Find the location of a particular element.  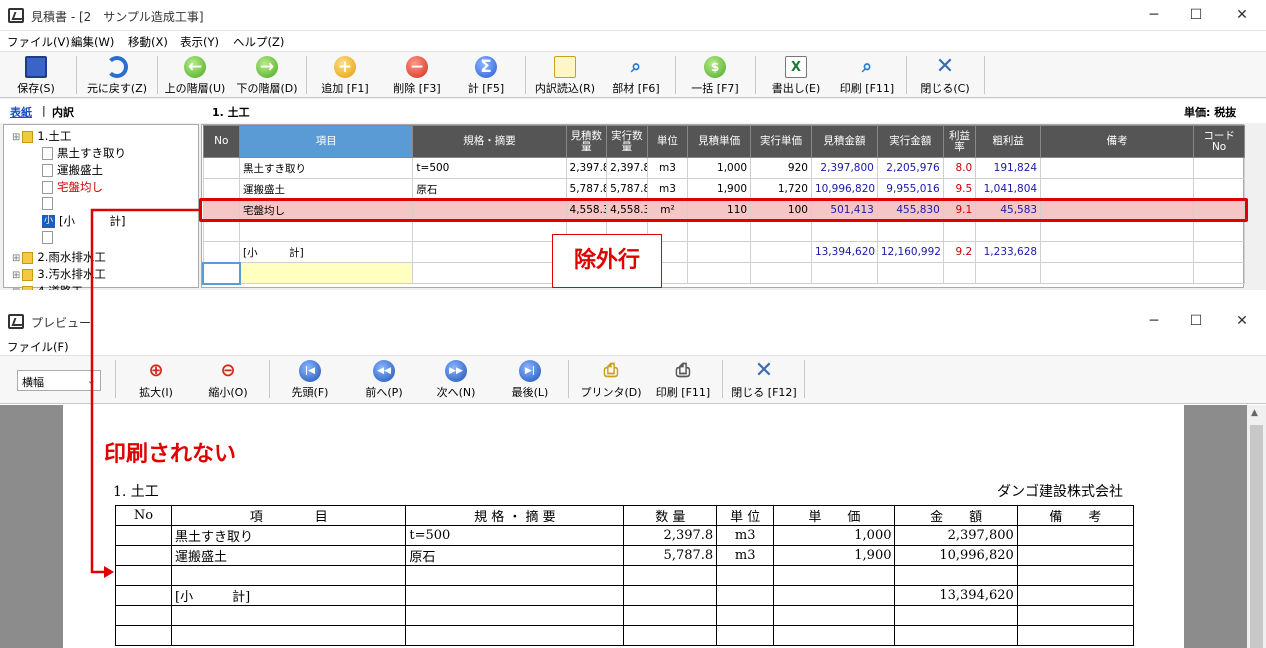

grid-cell: 2,397.8 is located at coordinates (627, 168).